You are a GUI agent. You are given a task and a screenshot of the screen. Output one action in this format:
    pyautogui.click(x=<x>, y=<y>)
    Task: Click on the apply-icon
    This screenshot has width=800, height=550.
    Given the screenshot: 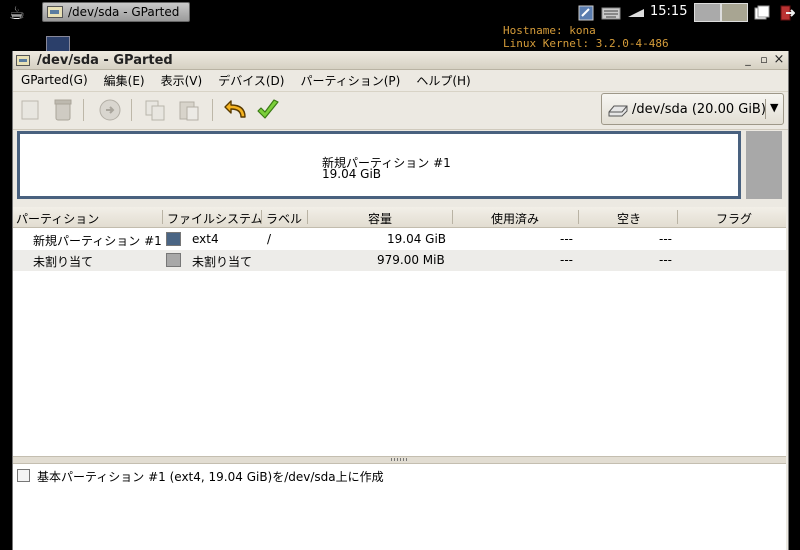 What is the action you would take?
    pyautogui.click(x=268, y=110)
    